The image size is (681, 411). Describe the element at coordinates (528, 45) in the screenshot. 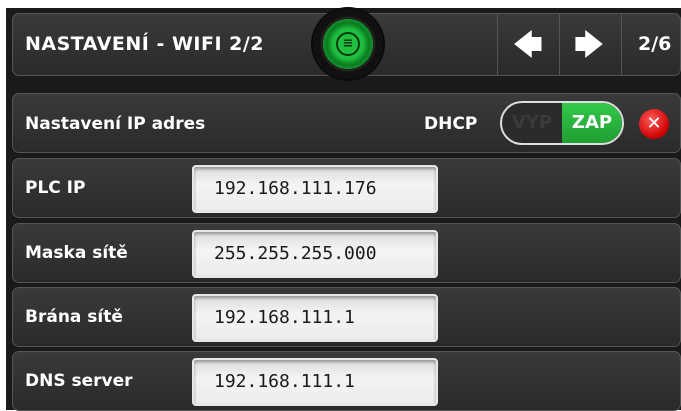

I see `arrow-left-icon: 🡄` at that location.